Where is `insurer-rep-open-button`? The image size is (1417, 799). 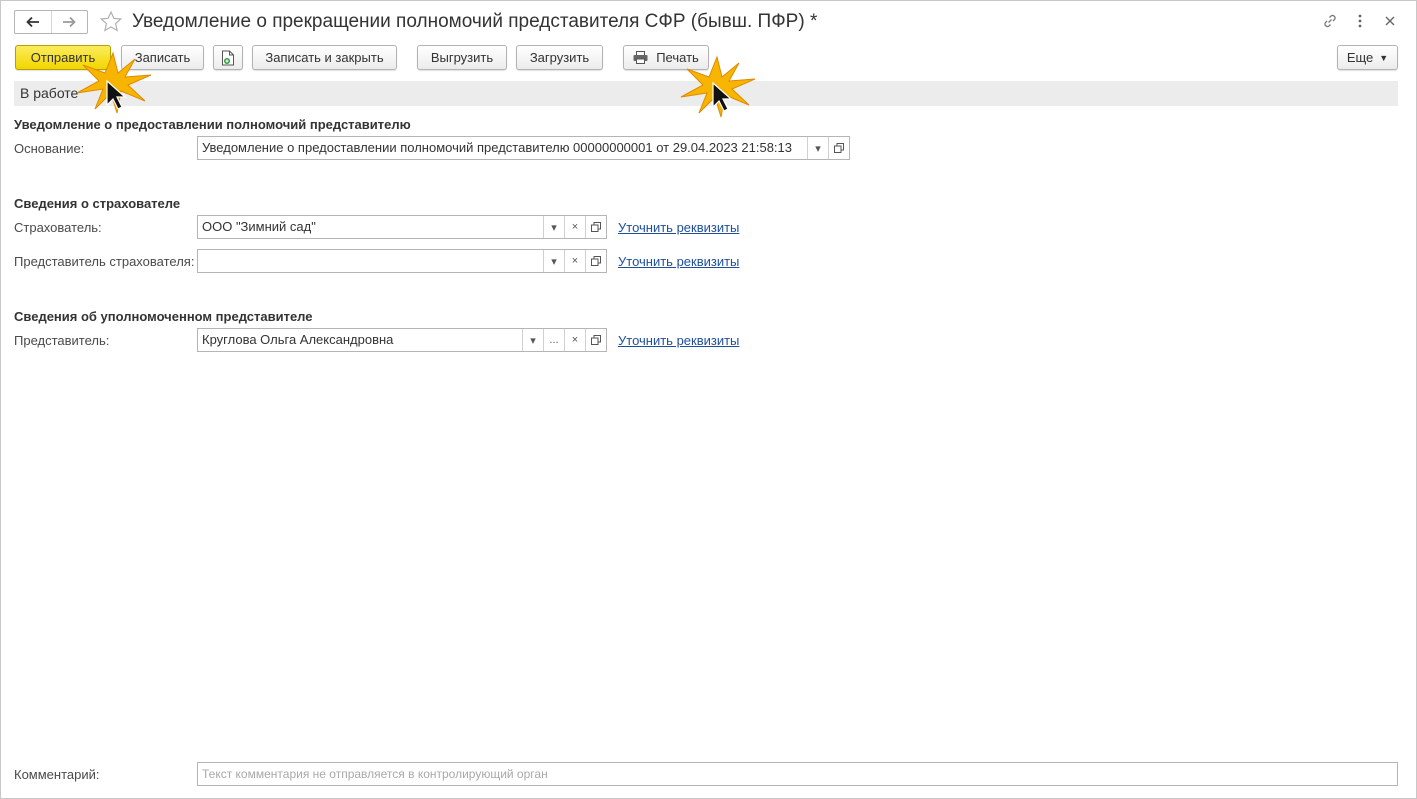
insurer-rep-open-button is located at coordinates (595, 261).